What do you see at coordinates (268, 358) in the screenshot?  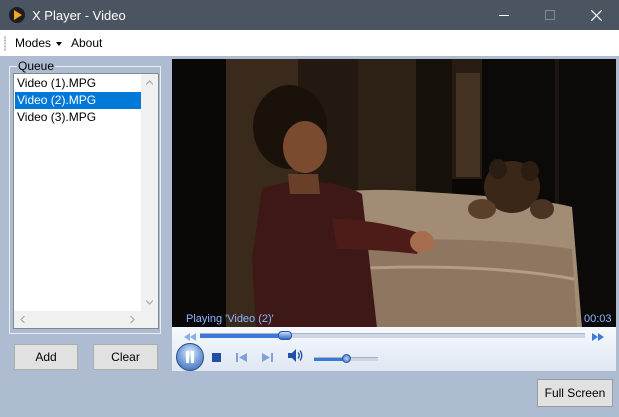 I see `next-icon` at bounding box center [268, 358].